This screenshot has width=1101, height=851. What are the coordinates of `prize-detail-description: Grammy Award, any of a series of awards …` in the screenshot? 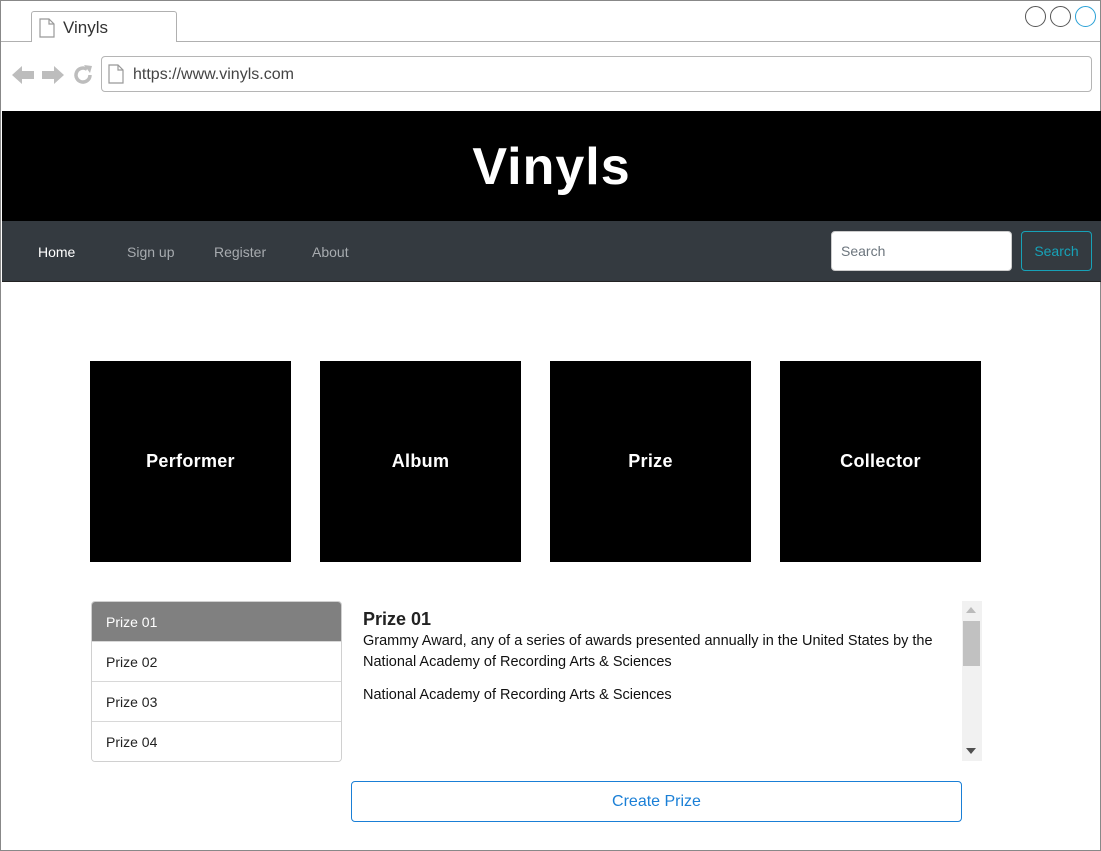 It's located at (648, 651).